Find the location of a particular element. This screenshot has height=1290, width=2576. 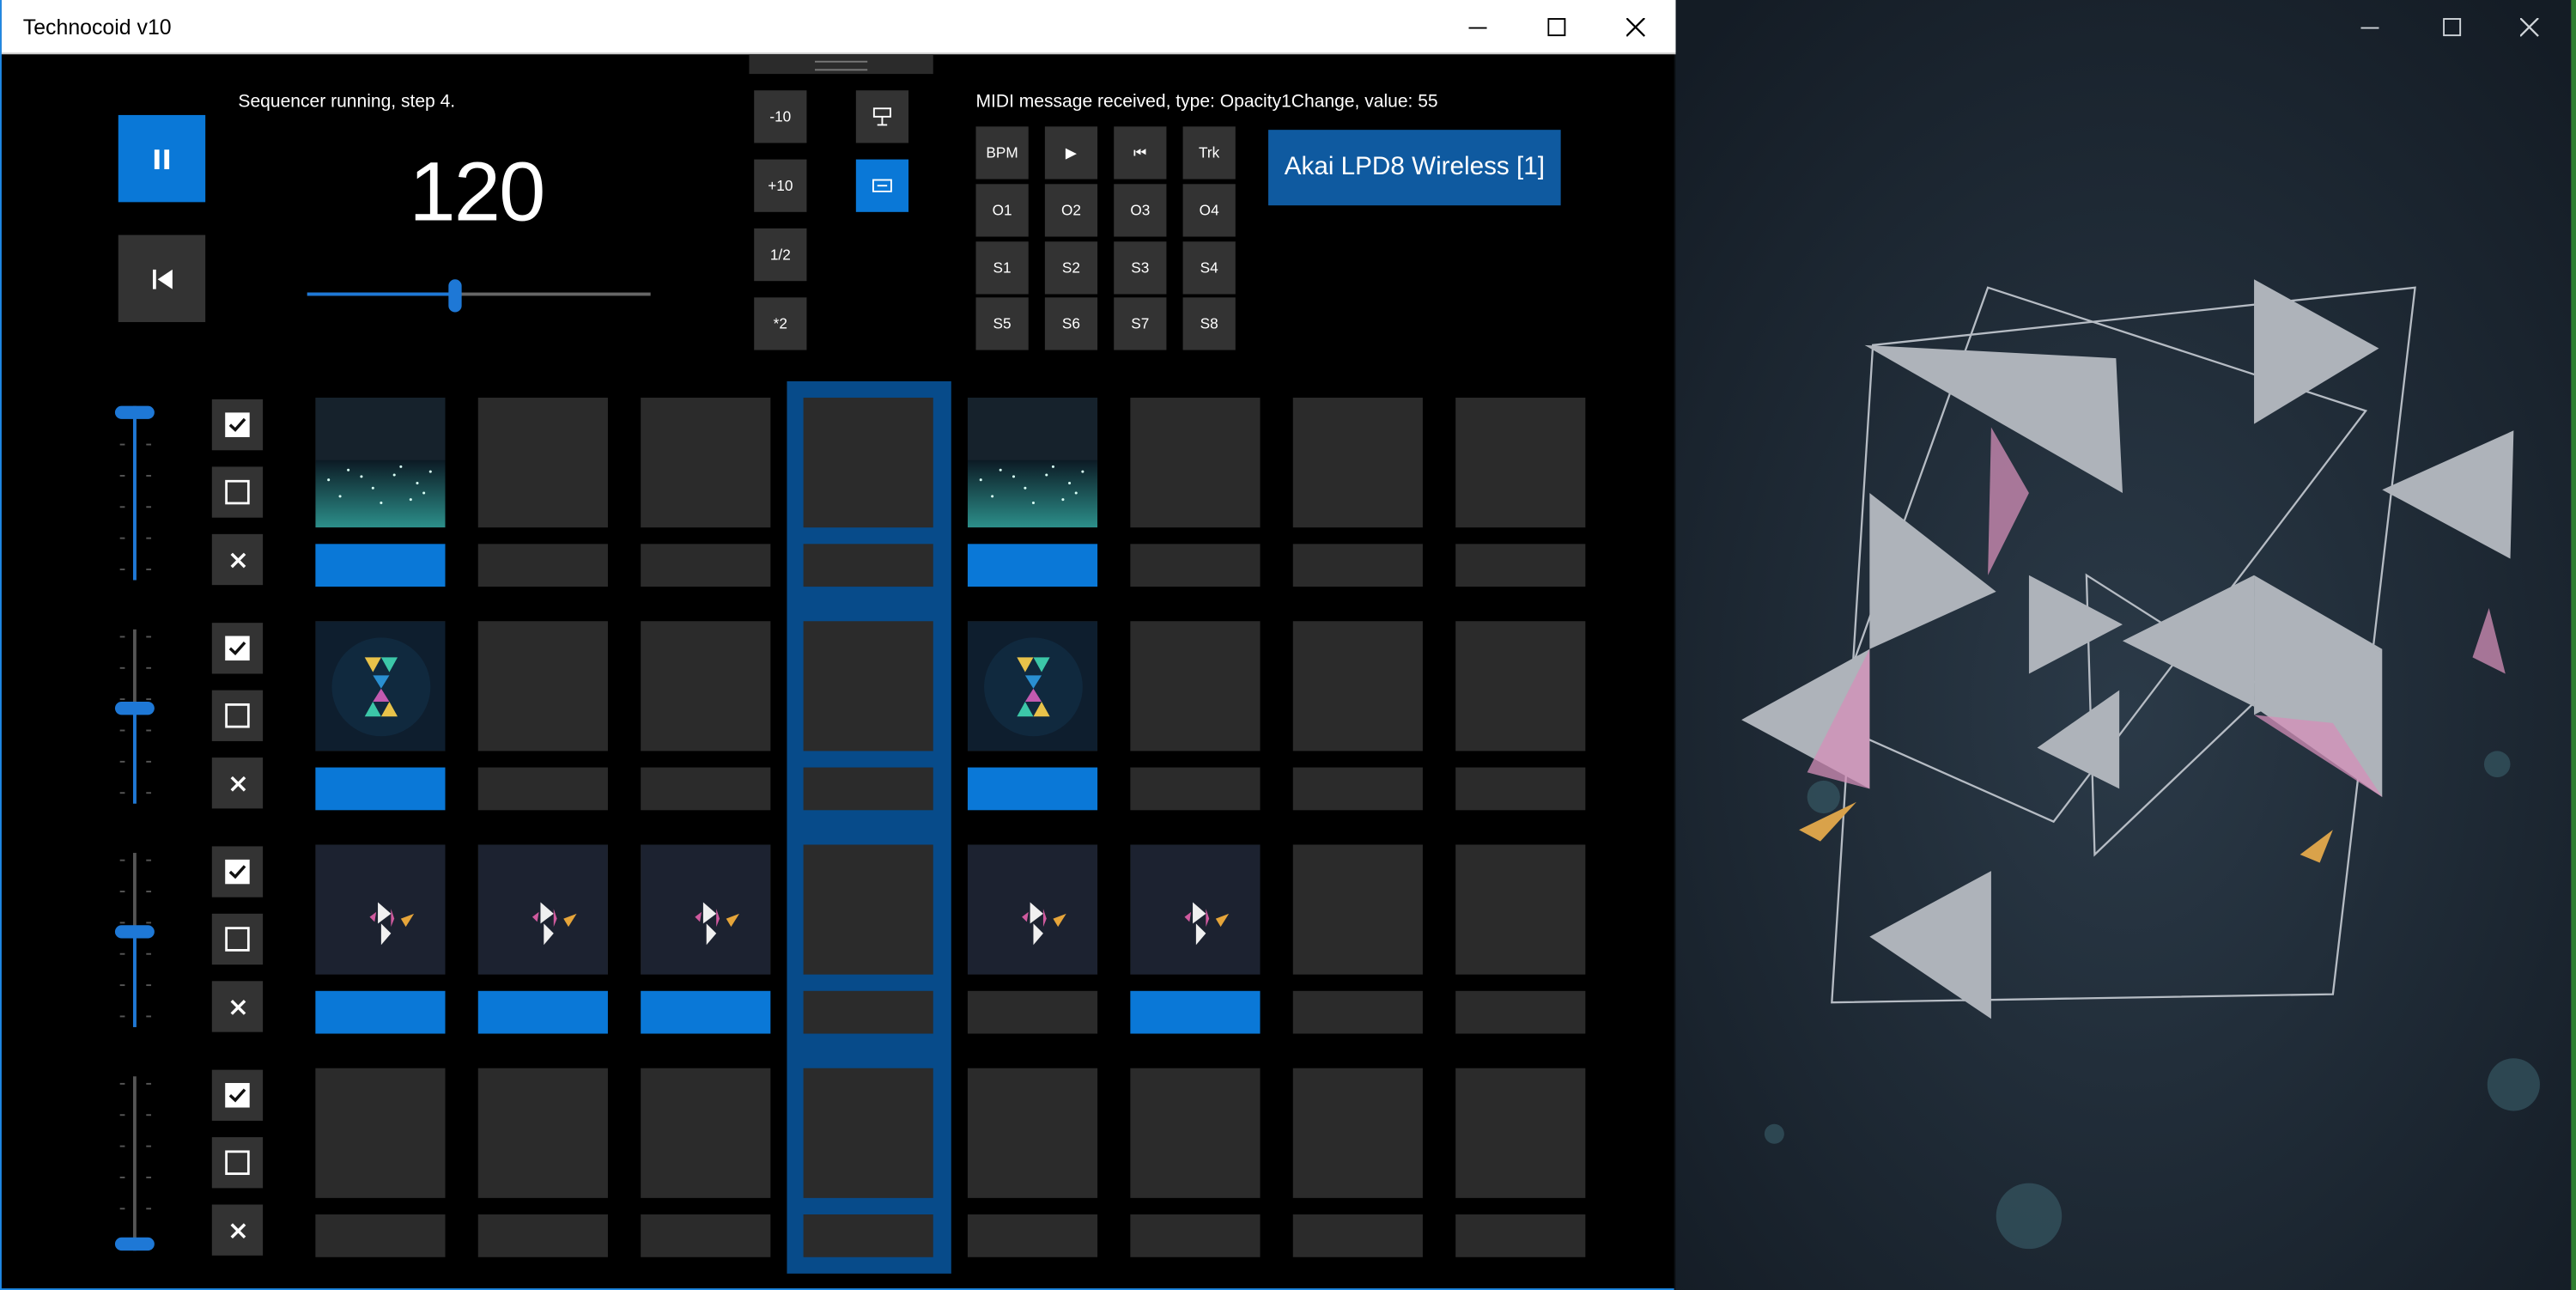

midi-map-button-1-2: O3 is located at coordinates (1140, 210).